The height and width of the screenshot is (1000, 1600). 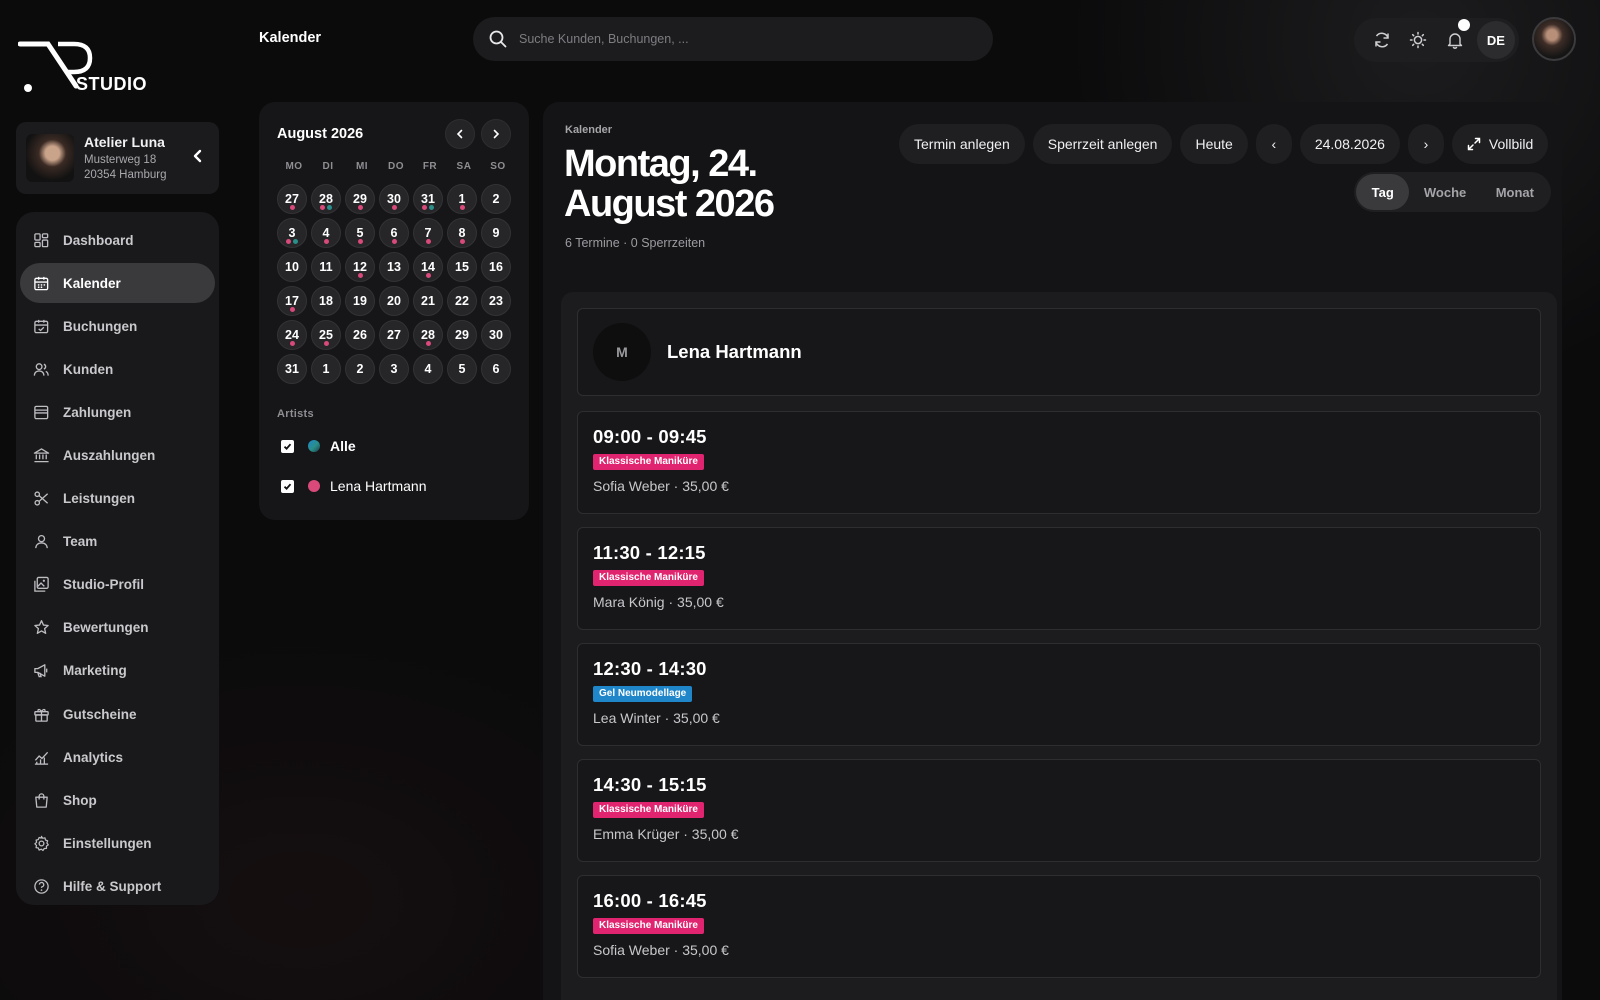 I want to click on appointment-dot, so click(x=360, y=241).